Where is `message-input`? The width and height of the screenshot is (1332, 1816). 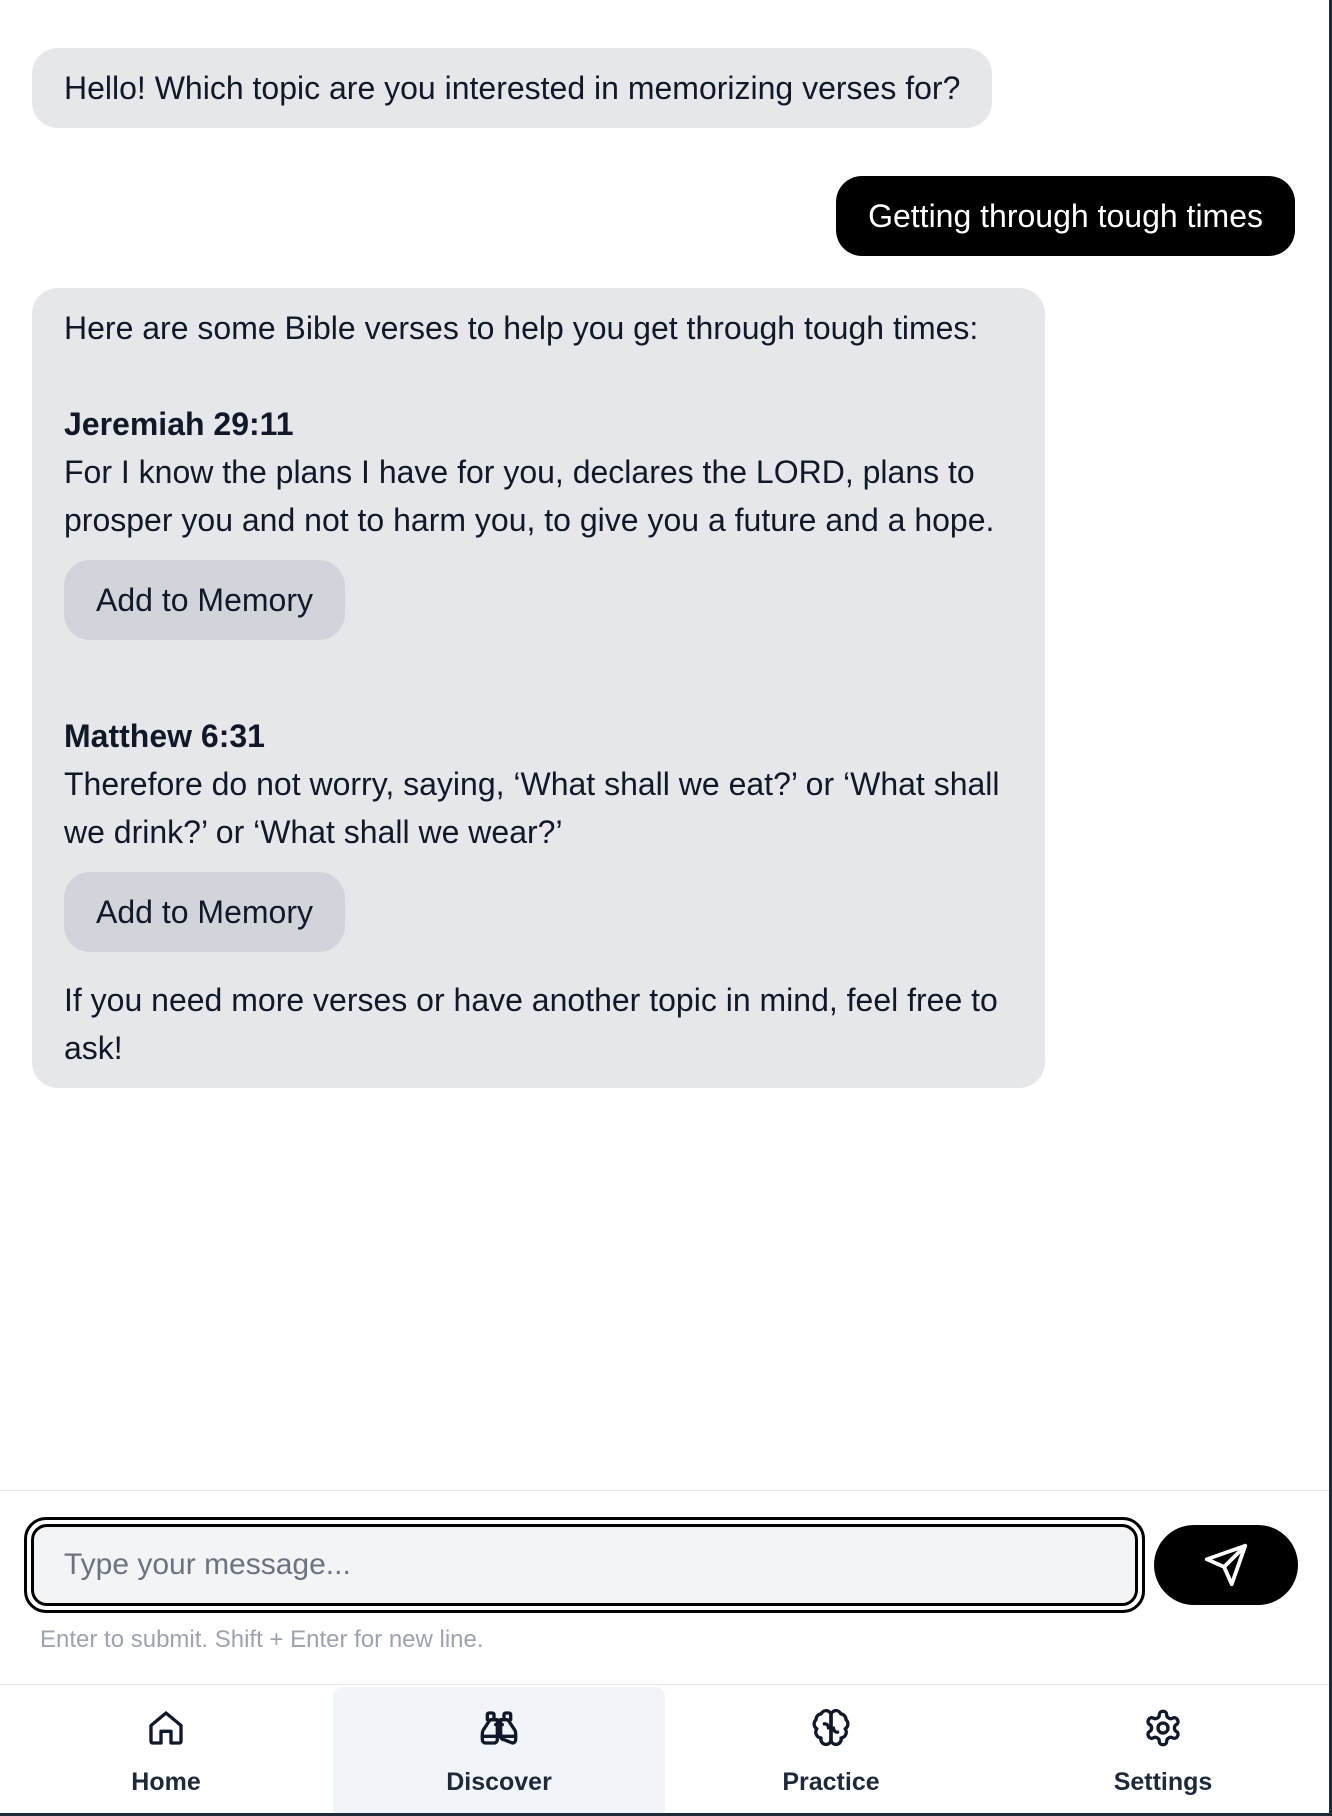
message-input is located at coordinates (584, 1565).